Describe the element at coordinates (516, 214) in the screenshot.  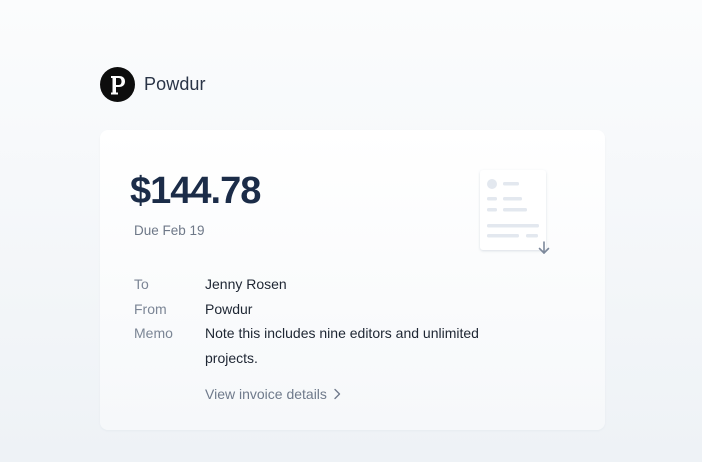
I see `invoice-document-icon` at that location.